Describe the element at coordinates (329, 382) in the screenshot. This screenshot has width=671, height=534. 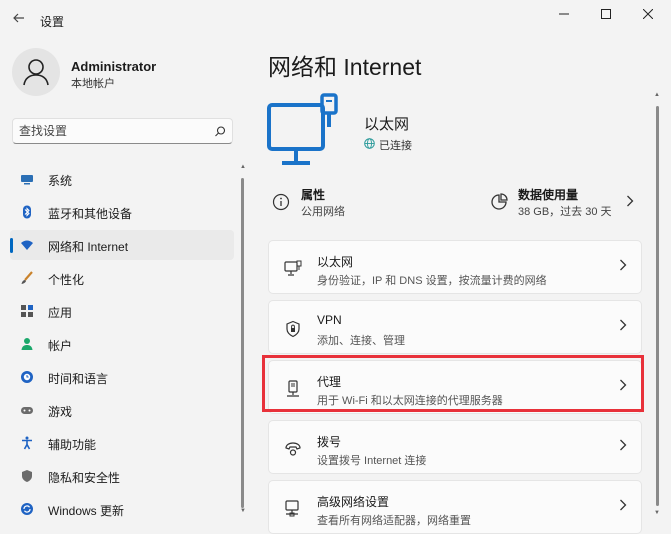
I see `card-title: 代理` at that location.